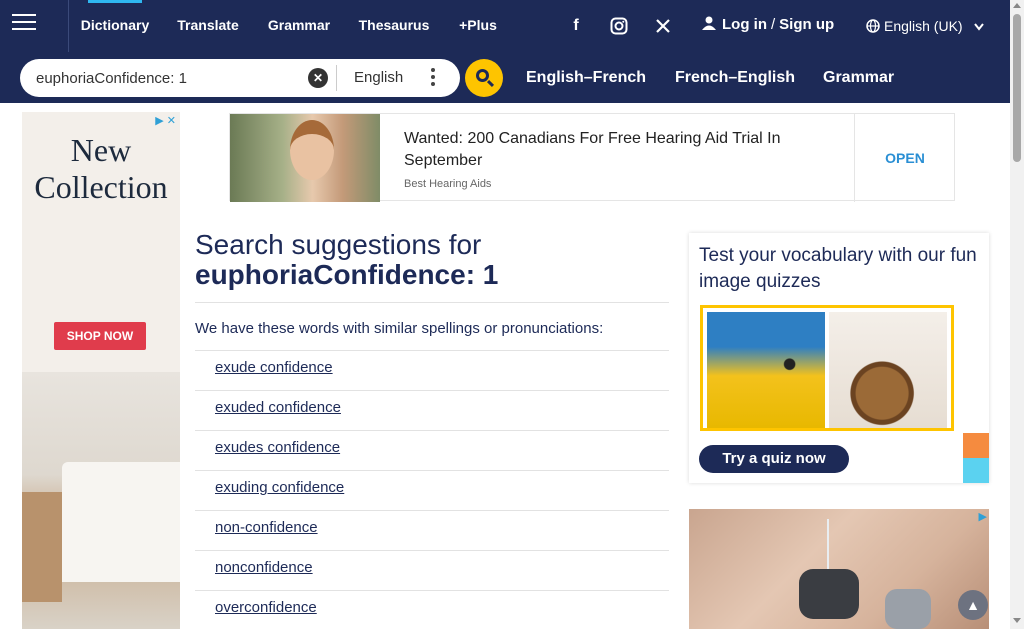  I want to click on suggestion-link: exuded confidence, so click(278, 407).